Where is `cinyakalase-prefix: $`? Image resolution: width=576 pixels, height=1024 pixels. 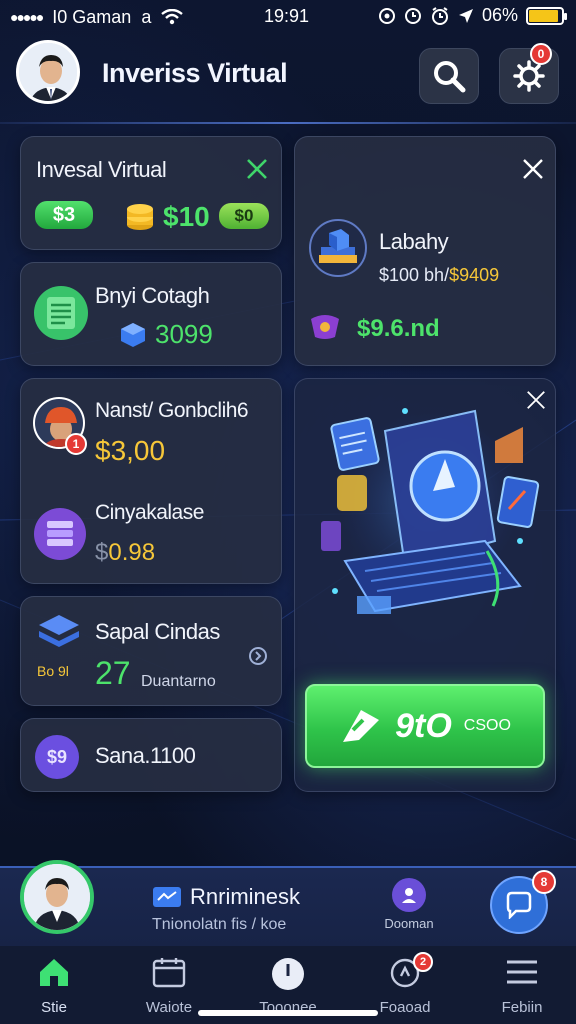 cinyakalase-prefix: $ is located at coordinates (102, 552).